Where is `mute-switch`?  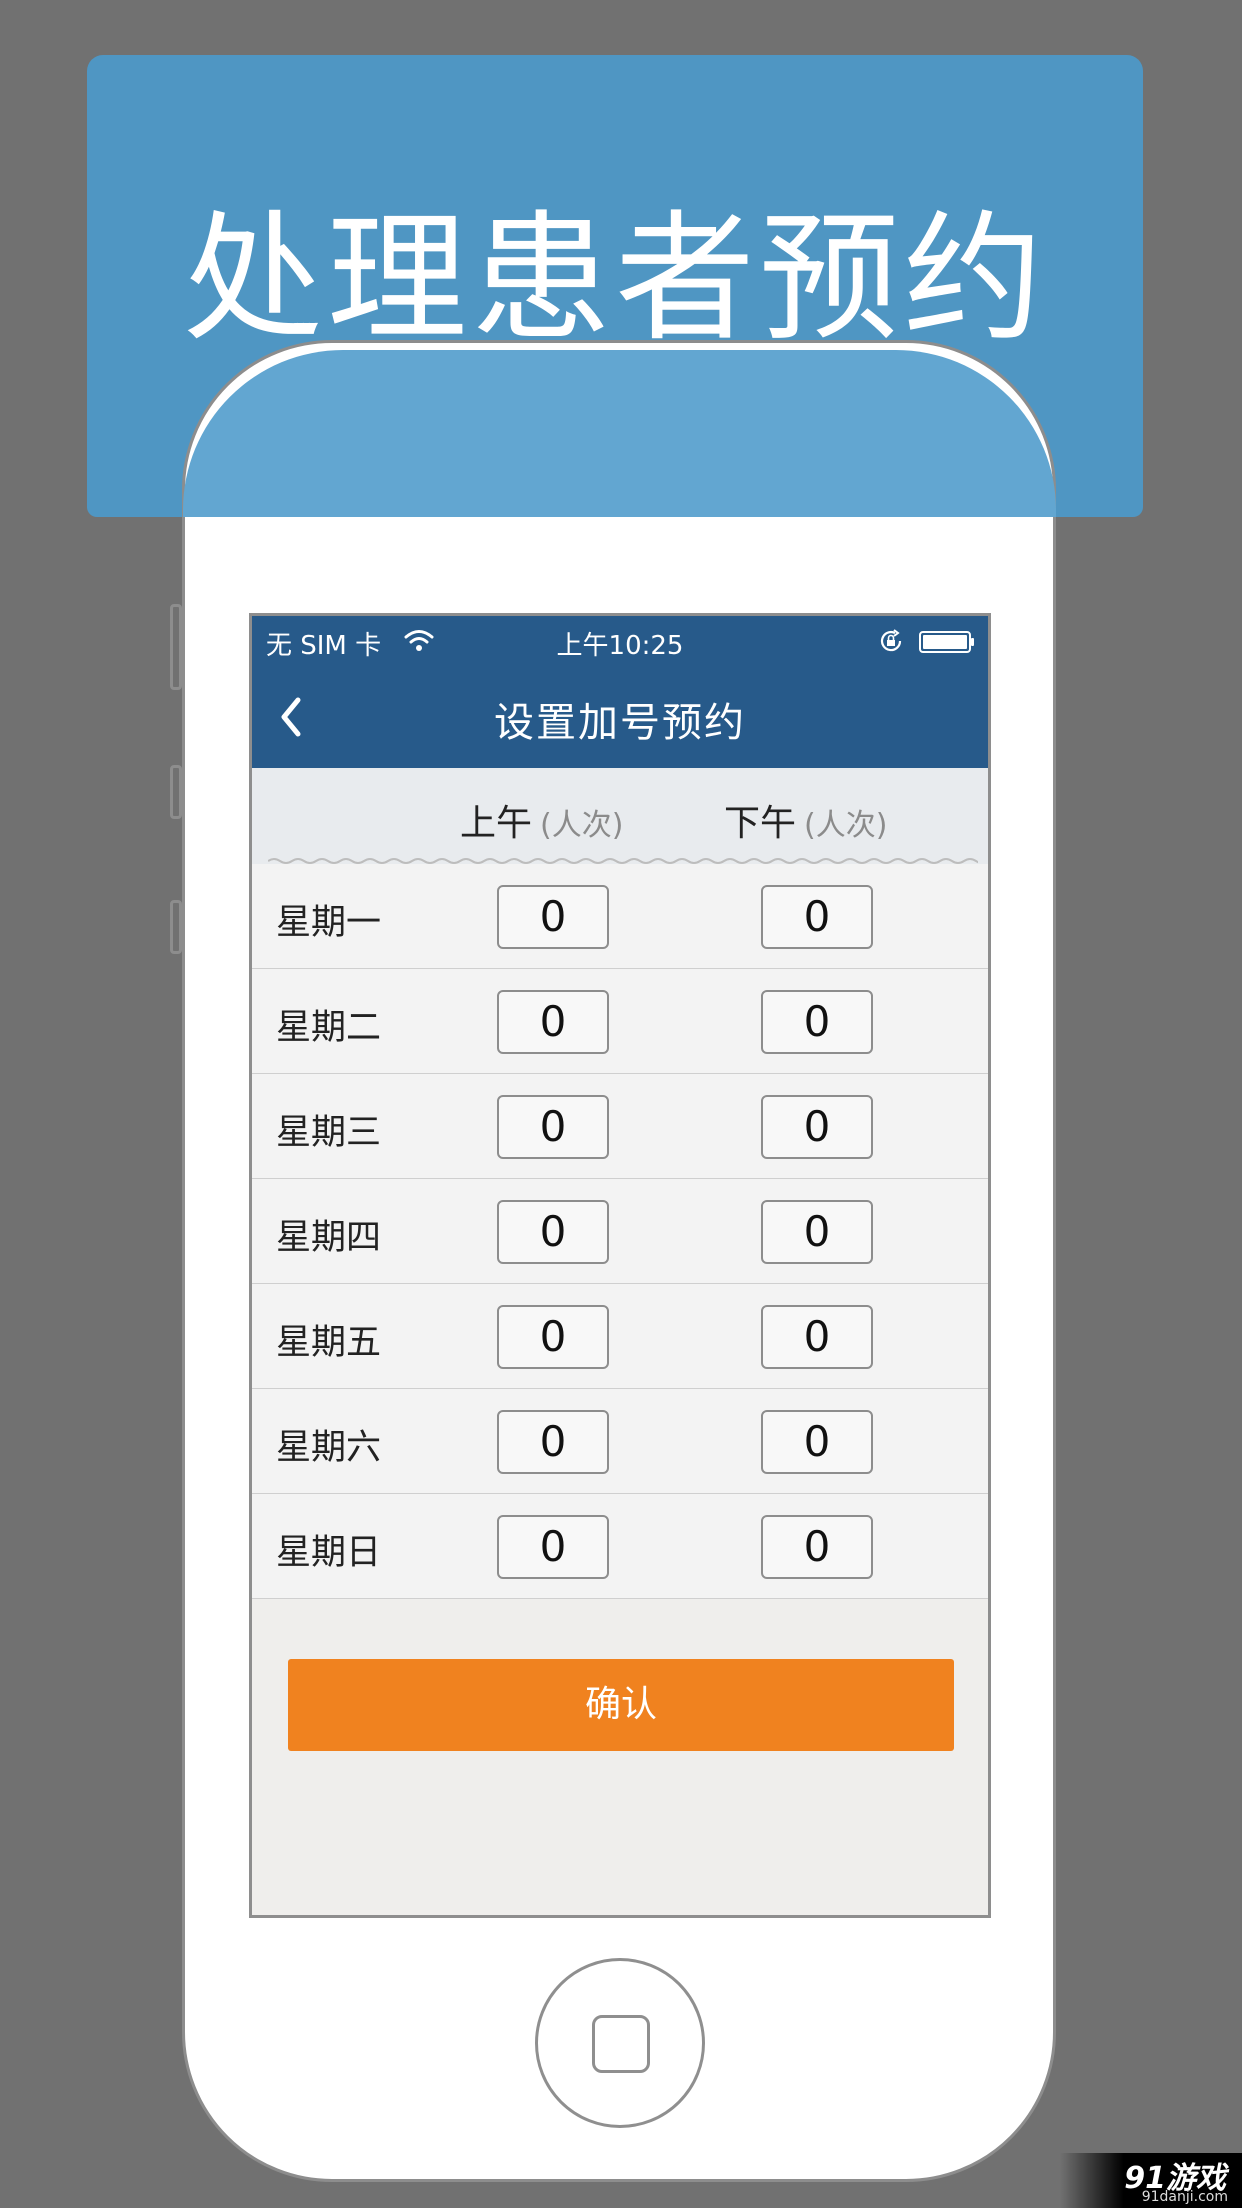 mute-switch is located at coordinates (176, 647).